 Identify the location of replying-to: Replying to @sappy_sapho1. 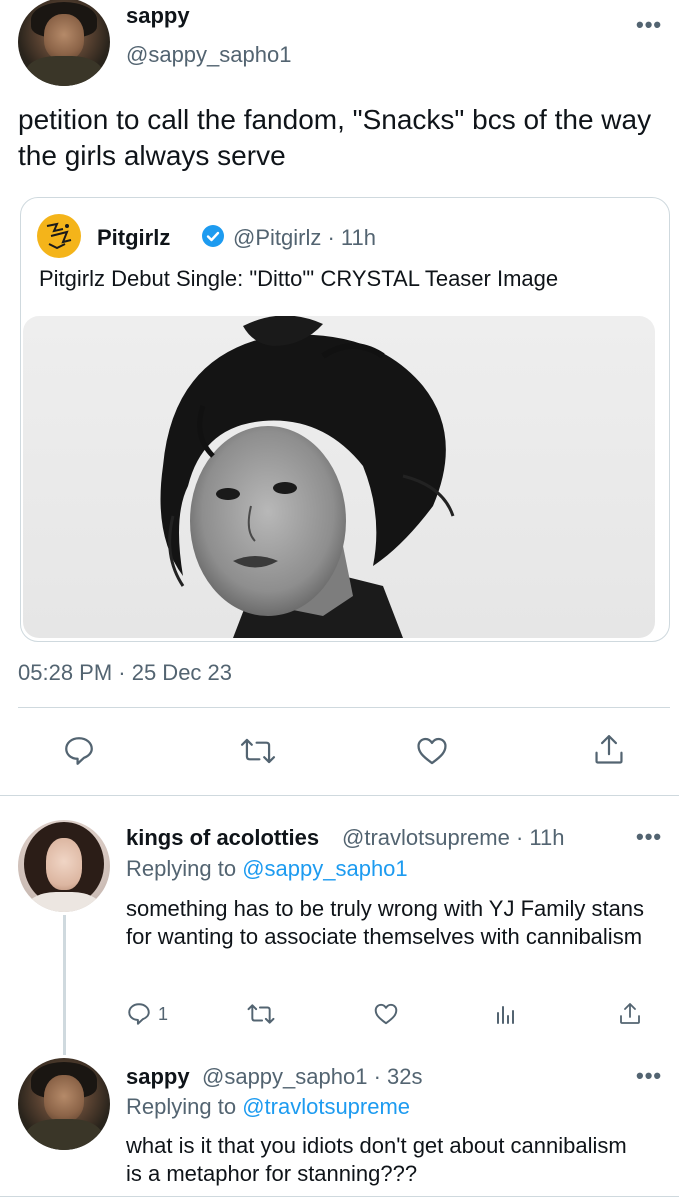
(267, 869).